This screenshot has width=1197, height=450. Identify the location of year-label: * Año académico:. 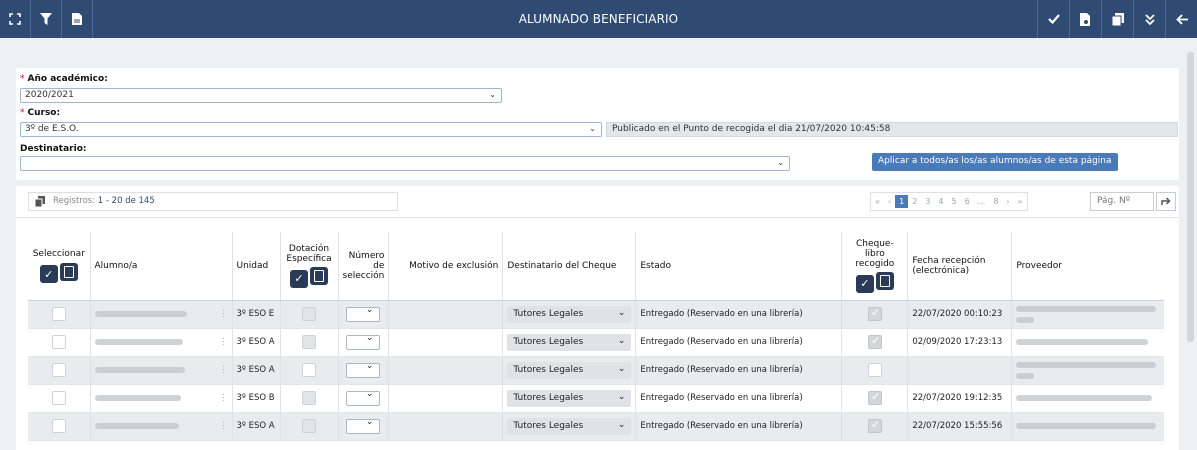
(64, 79).